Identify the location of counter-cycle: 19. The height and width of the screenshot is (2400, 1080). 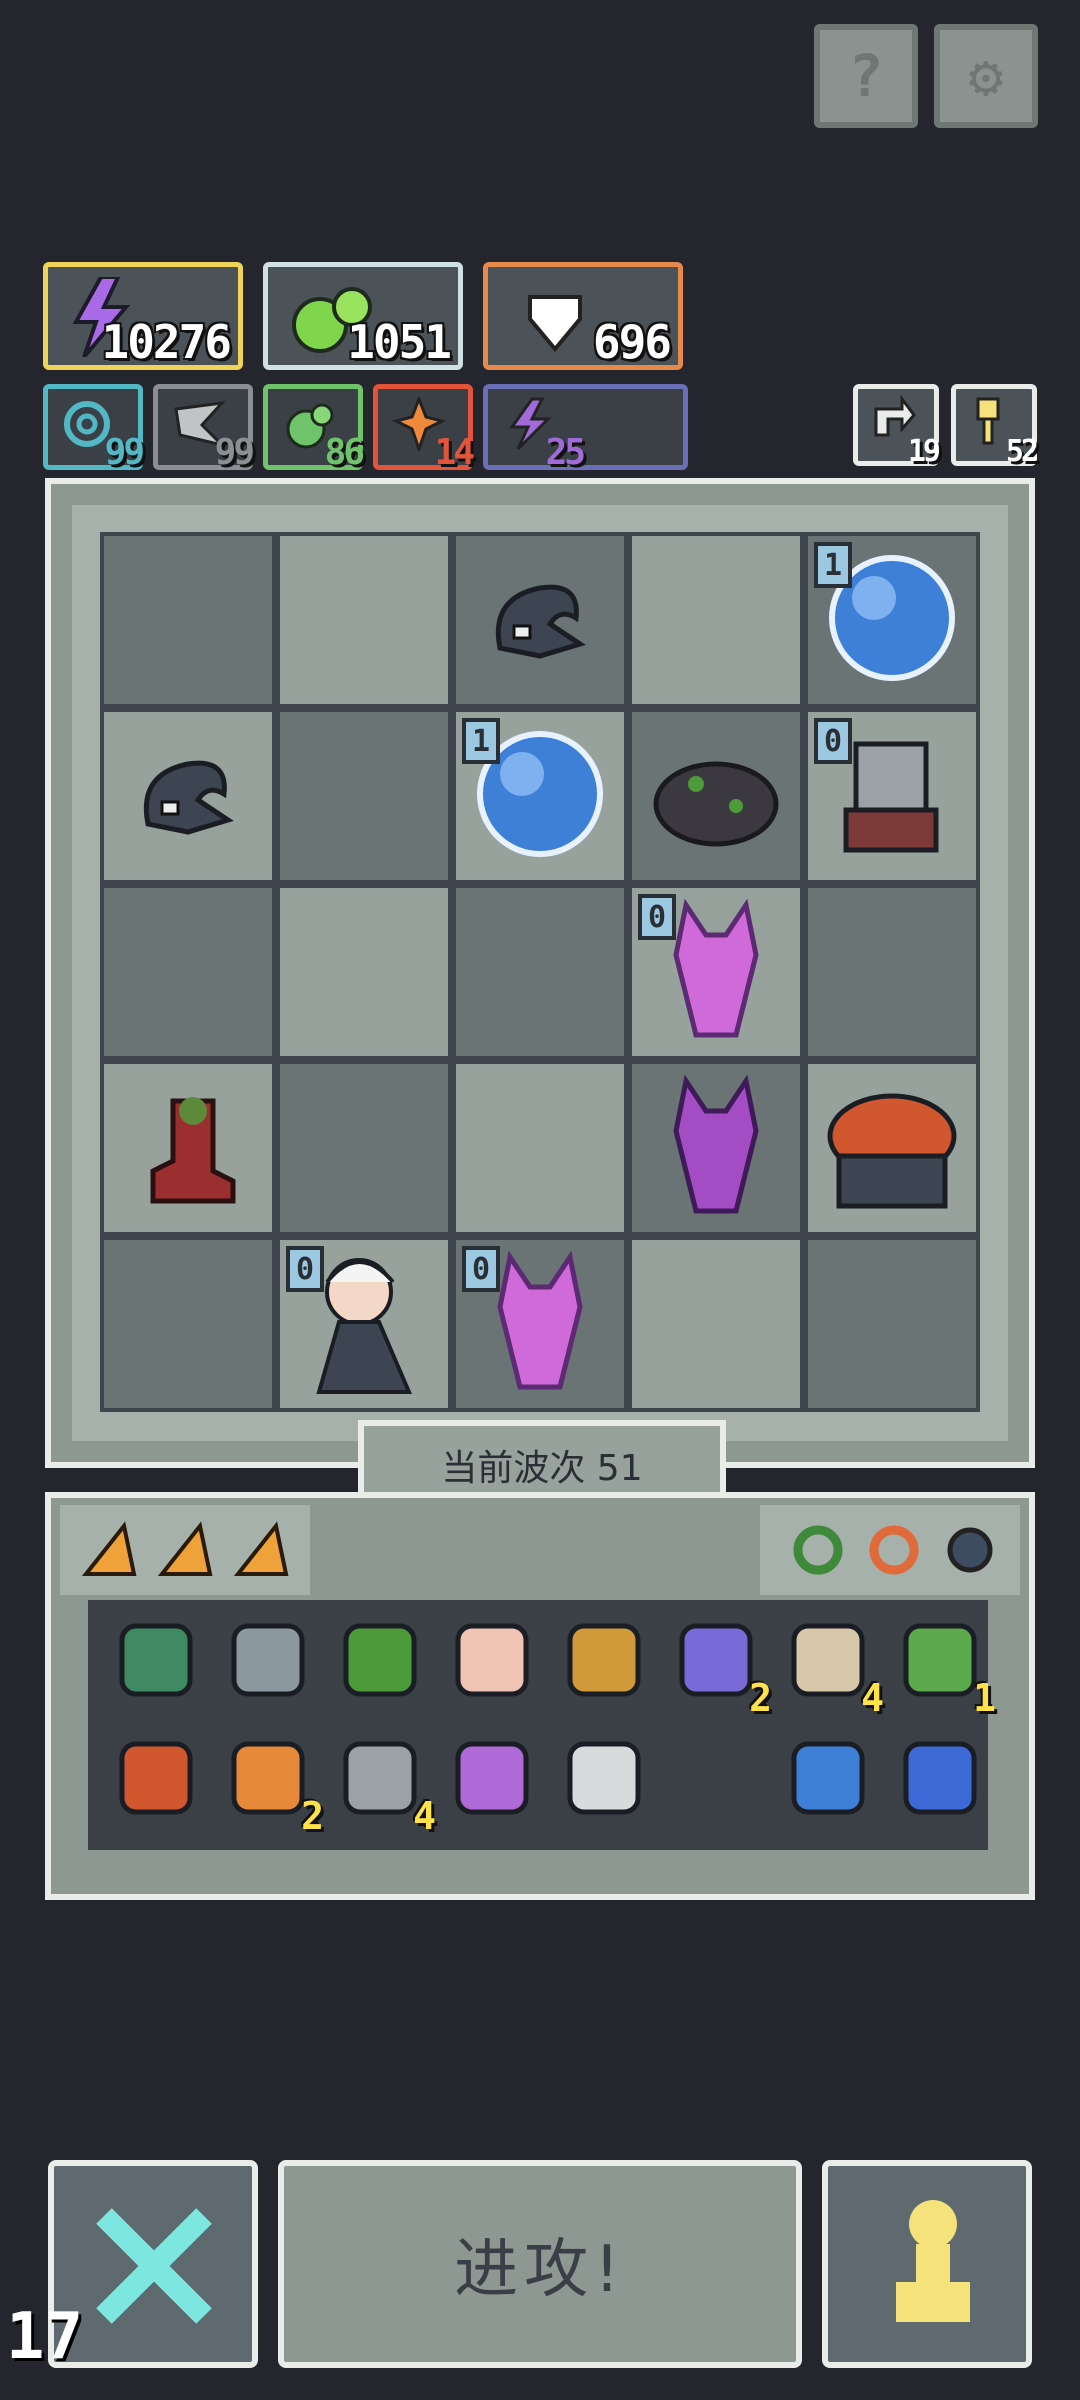
(897, 426).